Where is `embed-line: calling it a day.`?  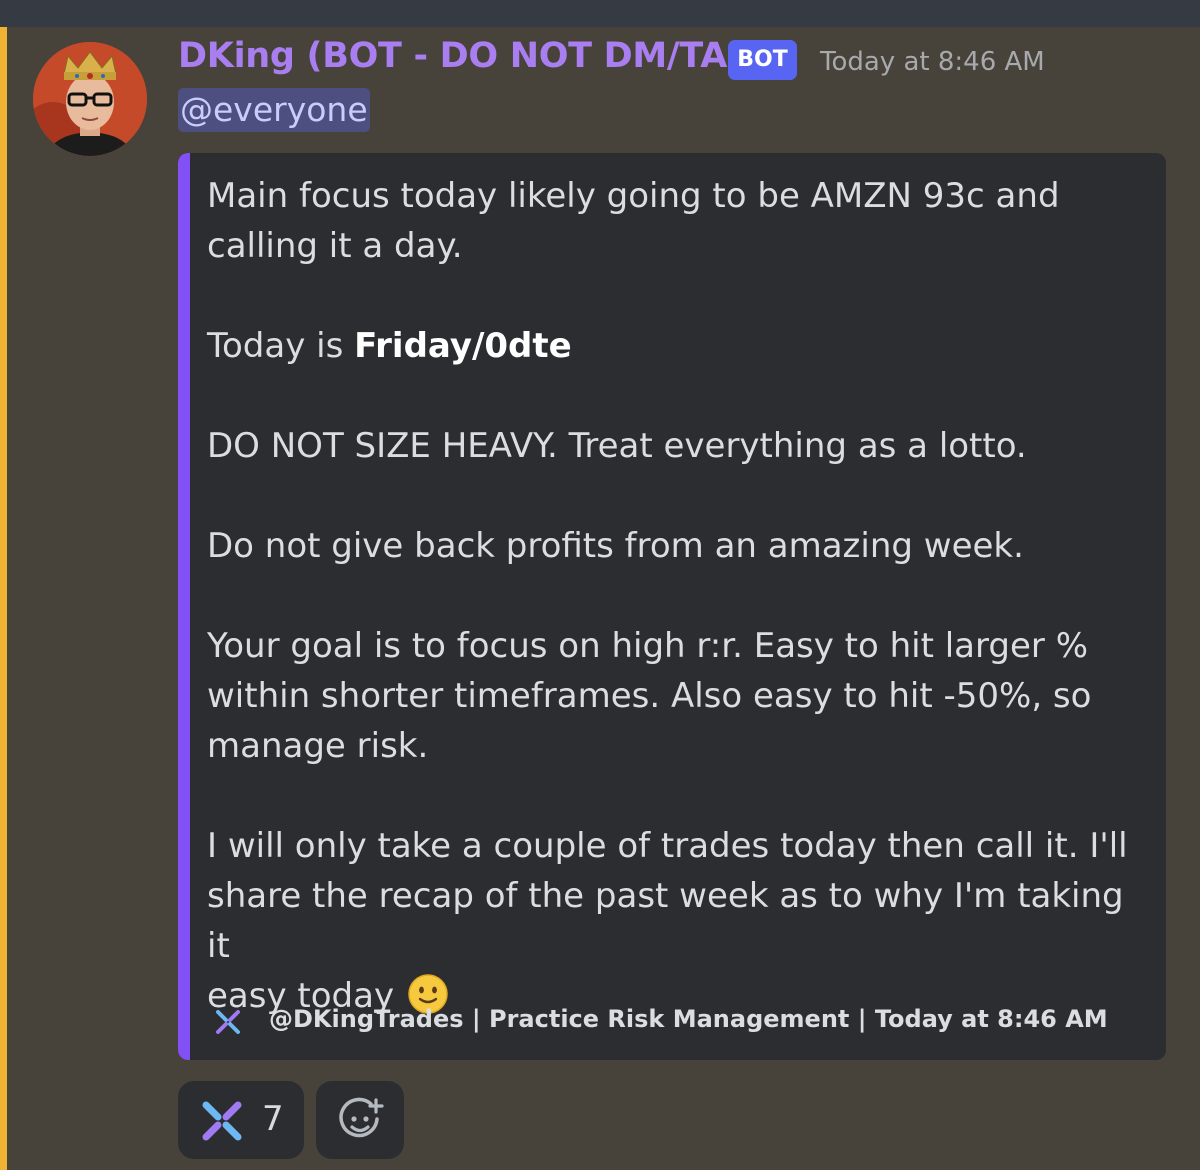 embed-line: calling it a day. is located at coordinates (335, 246).